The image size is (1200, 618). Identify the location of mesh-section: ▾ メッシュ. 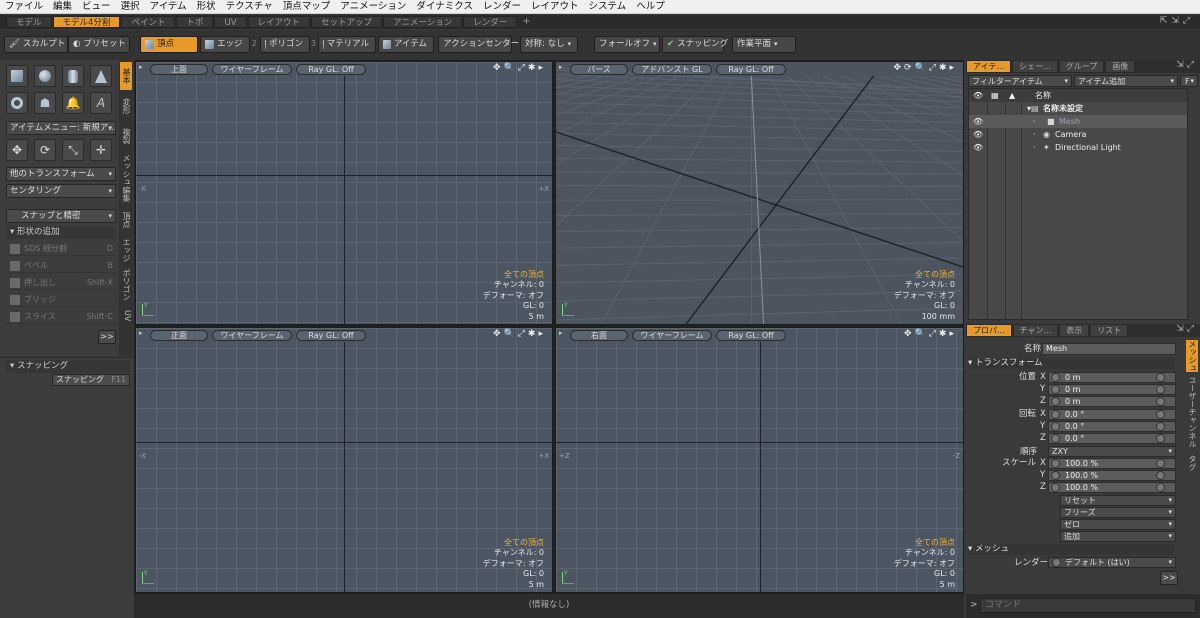
(1071, 549).